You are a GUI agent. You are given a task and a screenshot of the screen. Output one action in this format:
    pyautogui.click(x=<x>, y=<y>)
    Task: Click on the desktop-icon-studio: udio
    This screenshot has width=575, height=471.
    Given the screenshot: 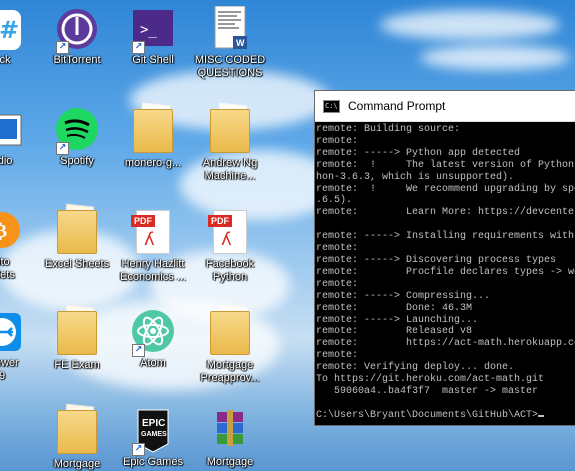 What is the action you would take?
    pyautogui.click(x=19, y=137)
    